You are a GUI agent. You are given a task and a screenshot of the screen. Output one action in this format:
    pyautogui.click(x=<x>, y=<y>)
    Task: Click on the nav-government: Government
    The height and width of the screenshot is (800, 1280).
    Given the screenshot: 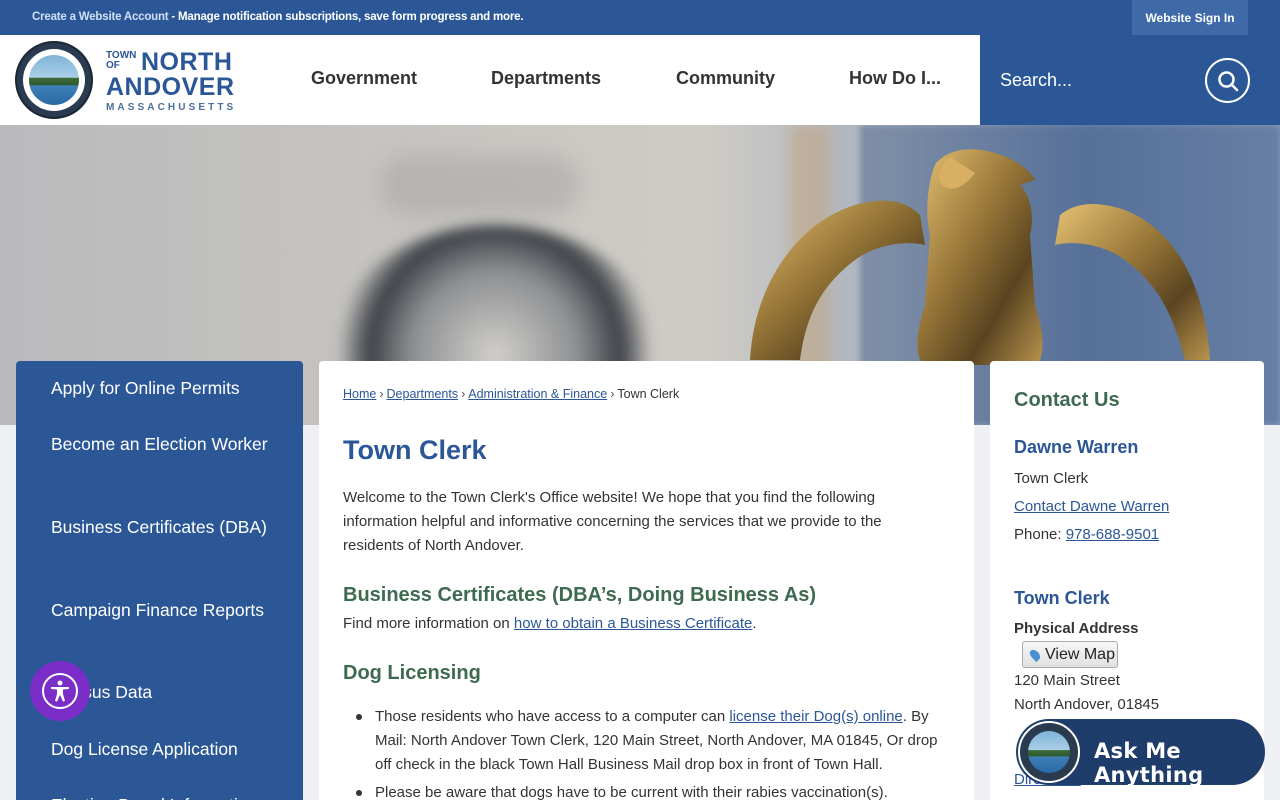 What is the action you would take?
    pyautogui.click(x=364, y=78)
    